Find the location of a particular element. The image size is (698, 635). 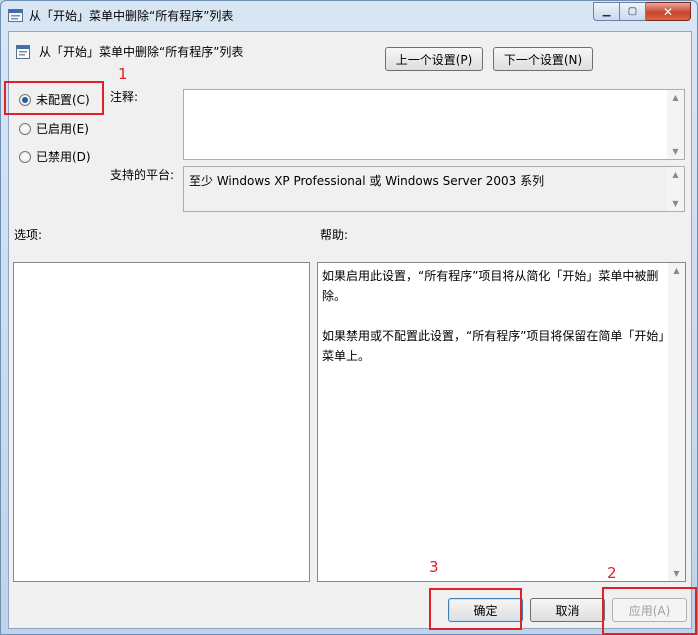

radio-label: 已禁用(D) is located at coordinates (63, 157).